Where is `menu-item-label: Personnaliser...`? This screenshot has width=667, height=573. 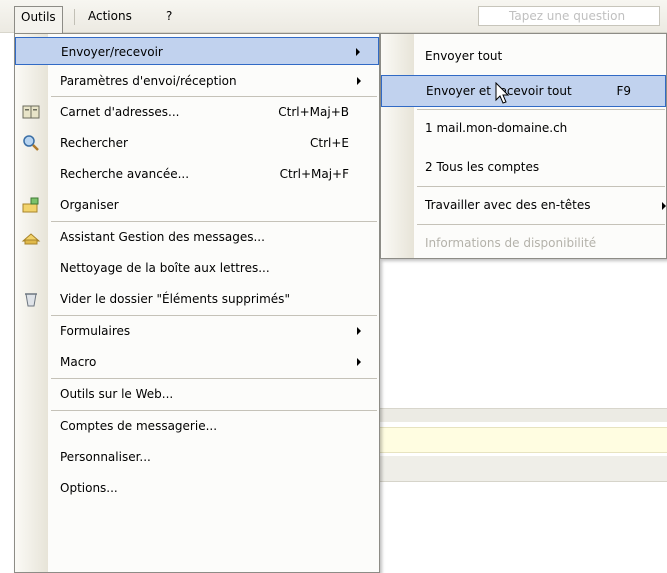
menu-item-label: Personnaliser... is located at coordinates (105, 457).